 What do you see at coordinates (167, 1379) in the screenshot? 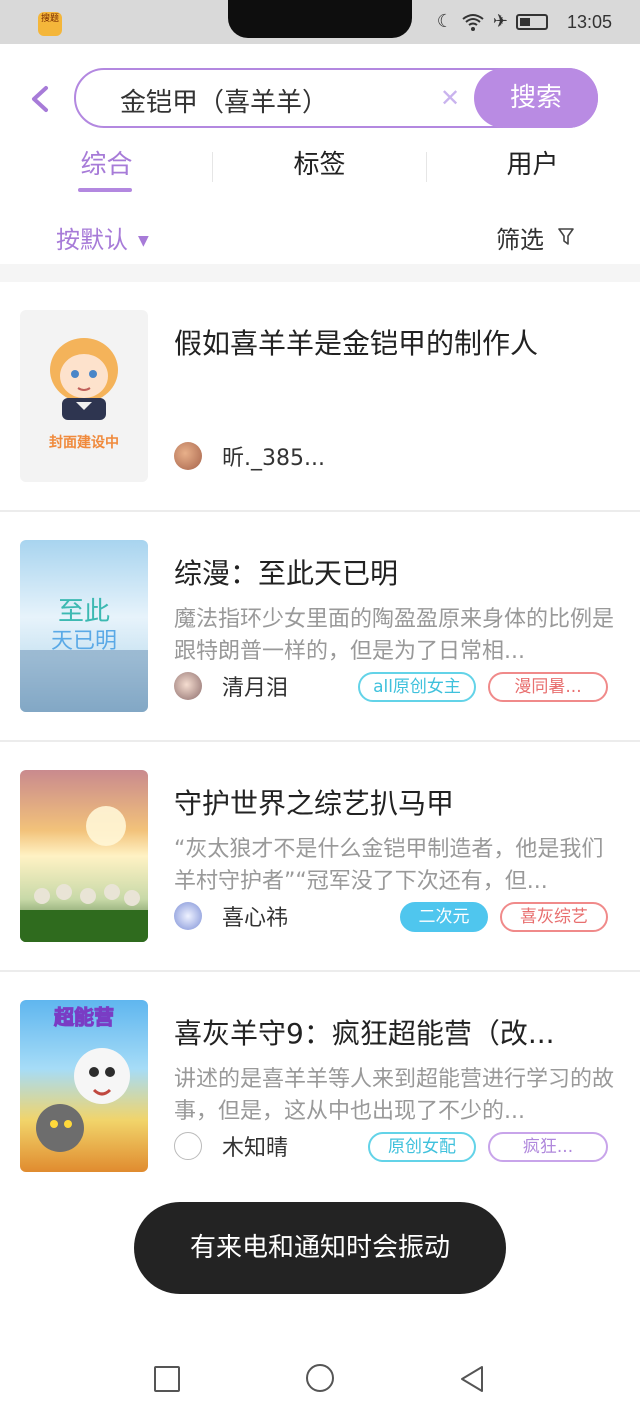
I see `recent-apps-icon` at bounding box center [167, 1379].